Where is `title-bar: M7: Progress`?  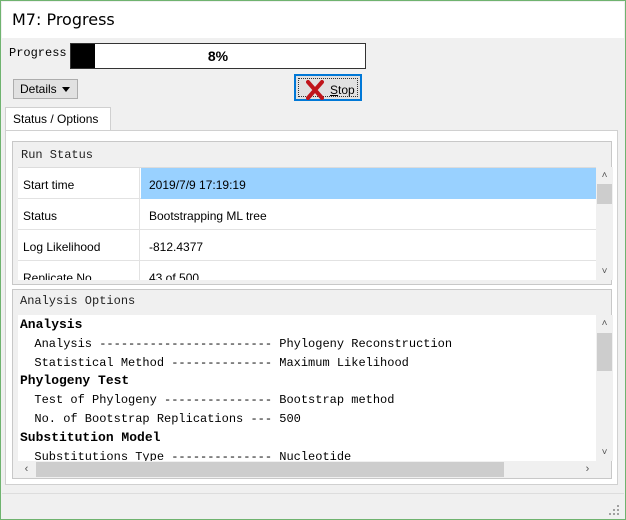 title-bar: M7: Progress is located at coordinates (313, 20).